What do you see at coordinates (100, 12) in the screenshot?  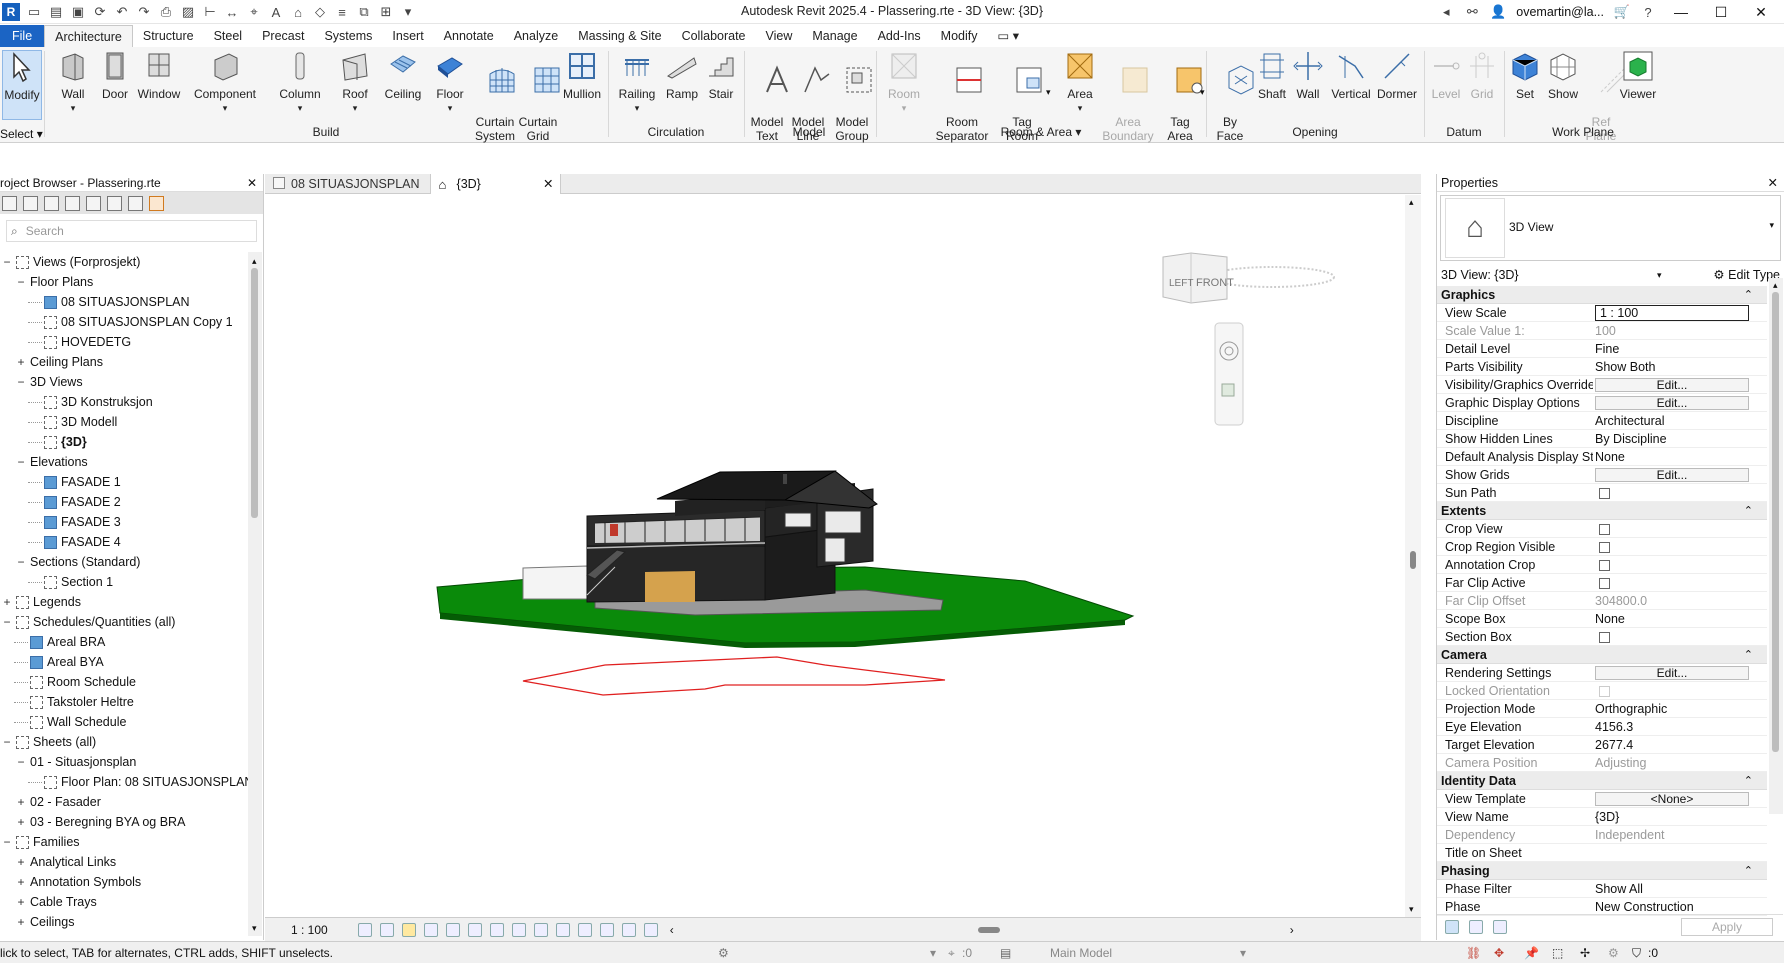 I see `sync-icon: ⟳` at bounding box center [100, 12].